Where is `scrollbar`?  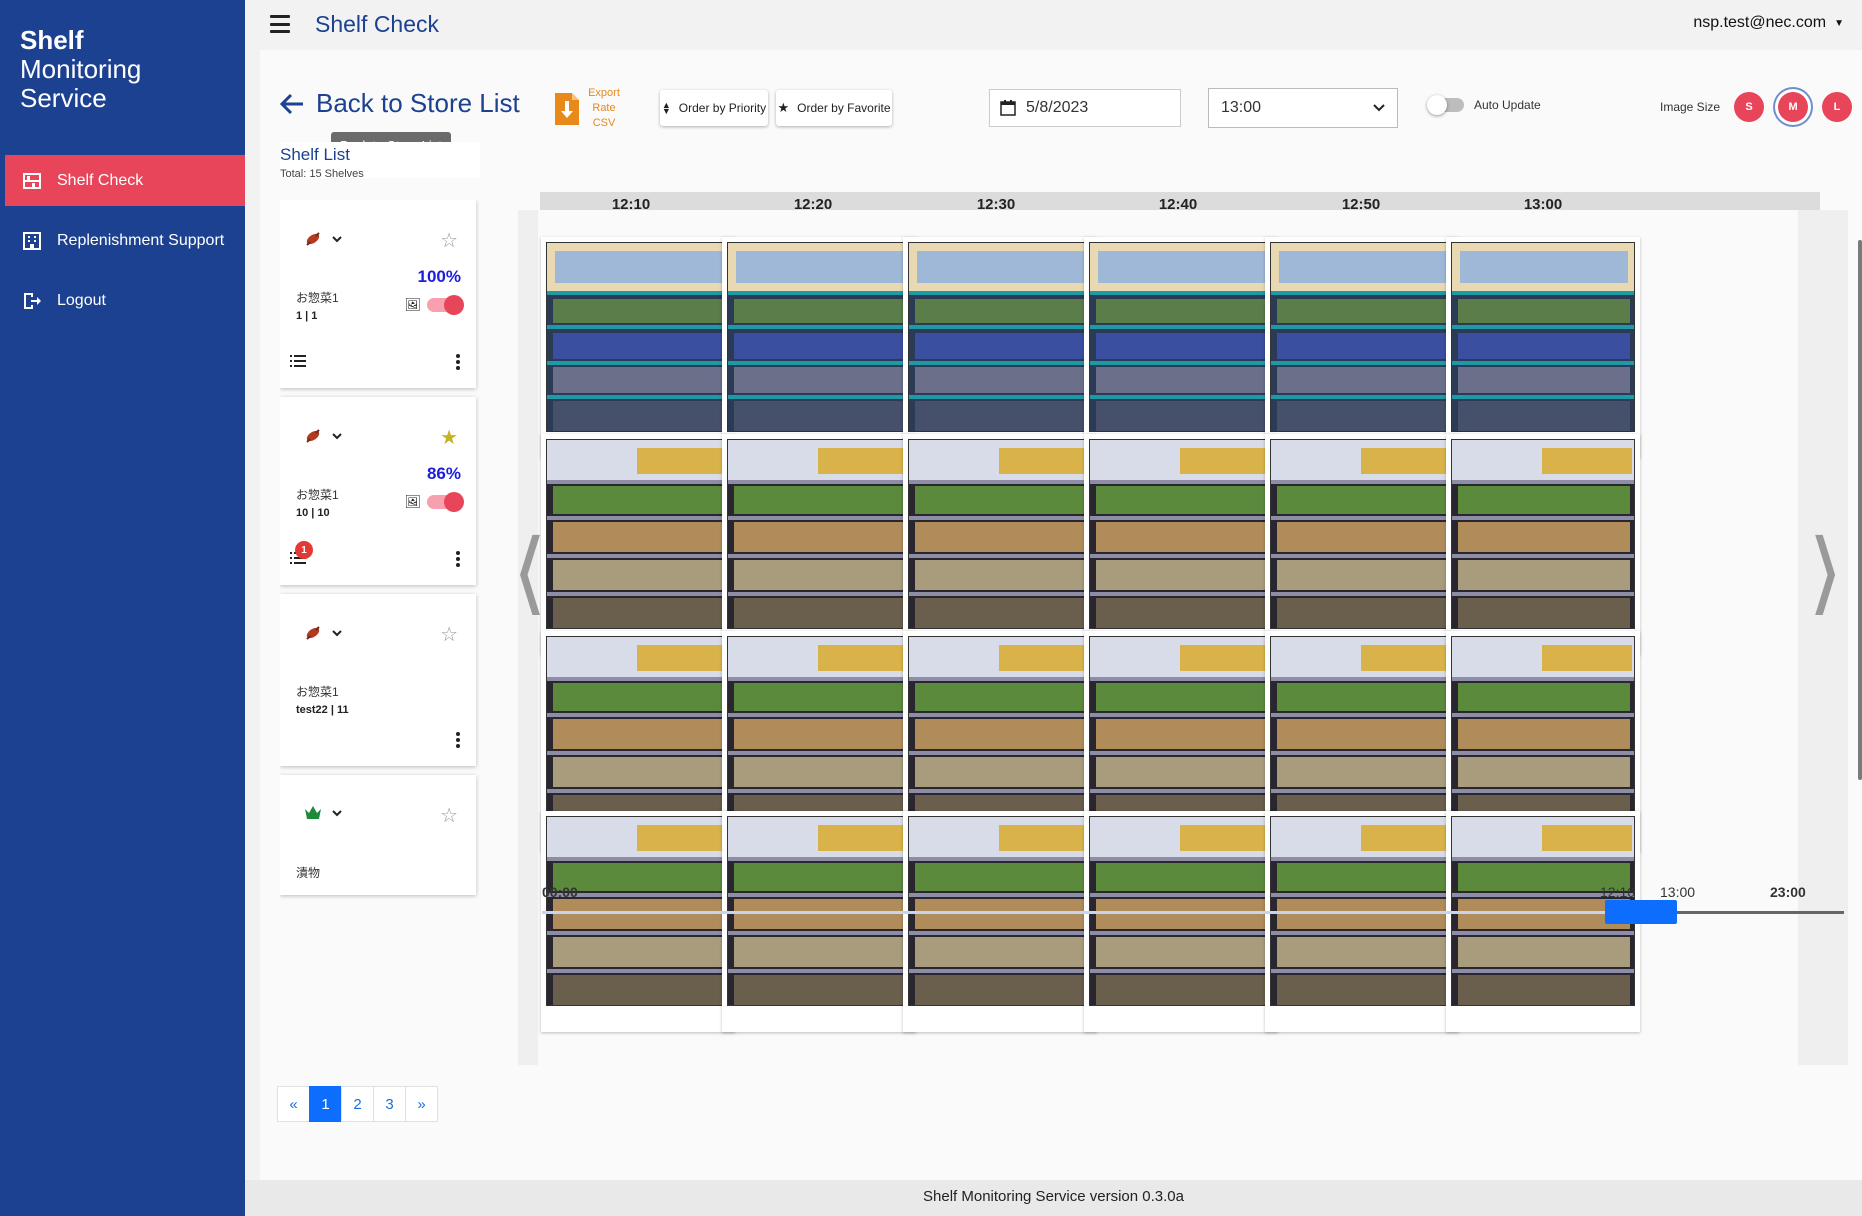
scrollbar is located at coordinates (1860, 510).